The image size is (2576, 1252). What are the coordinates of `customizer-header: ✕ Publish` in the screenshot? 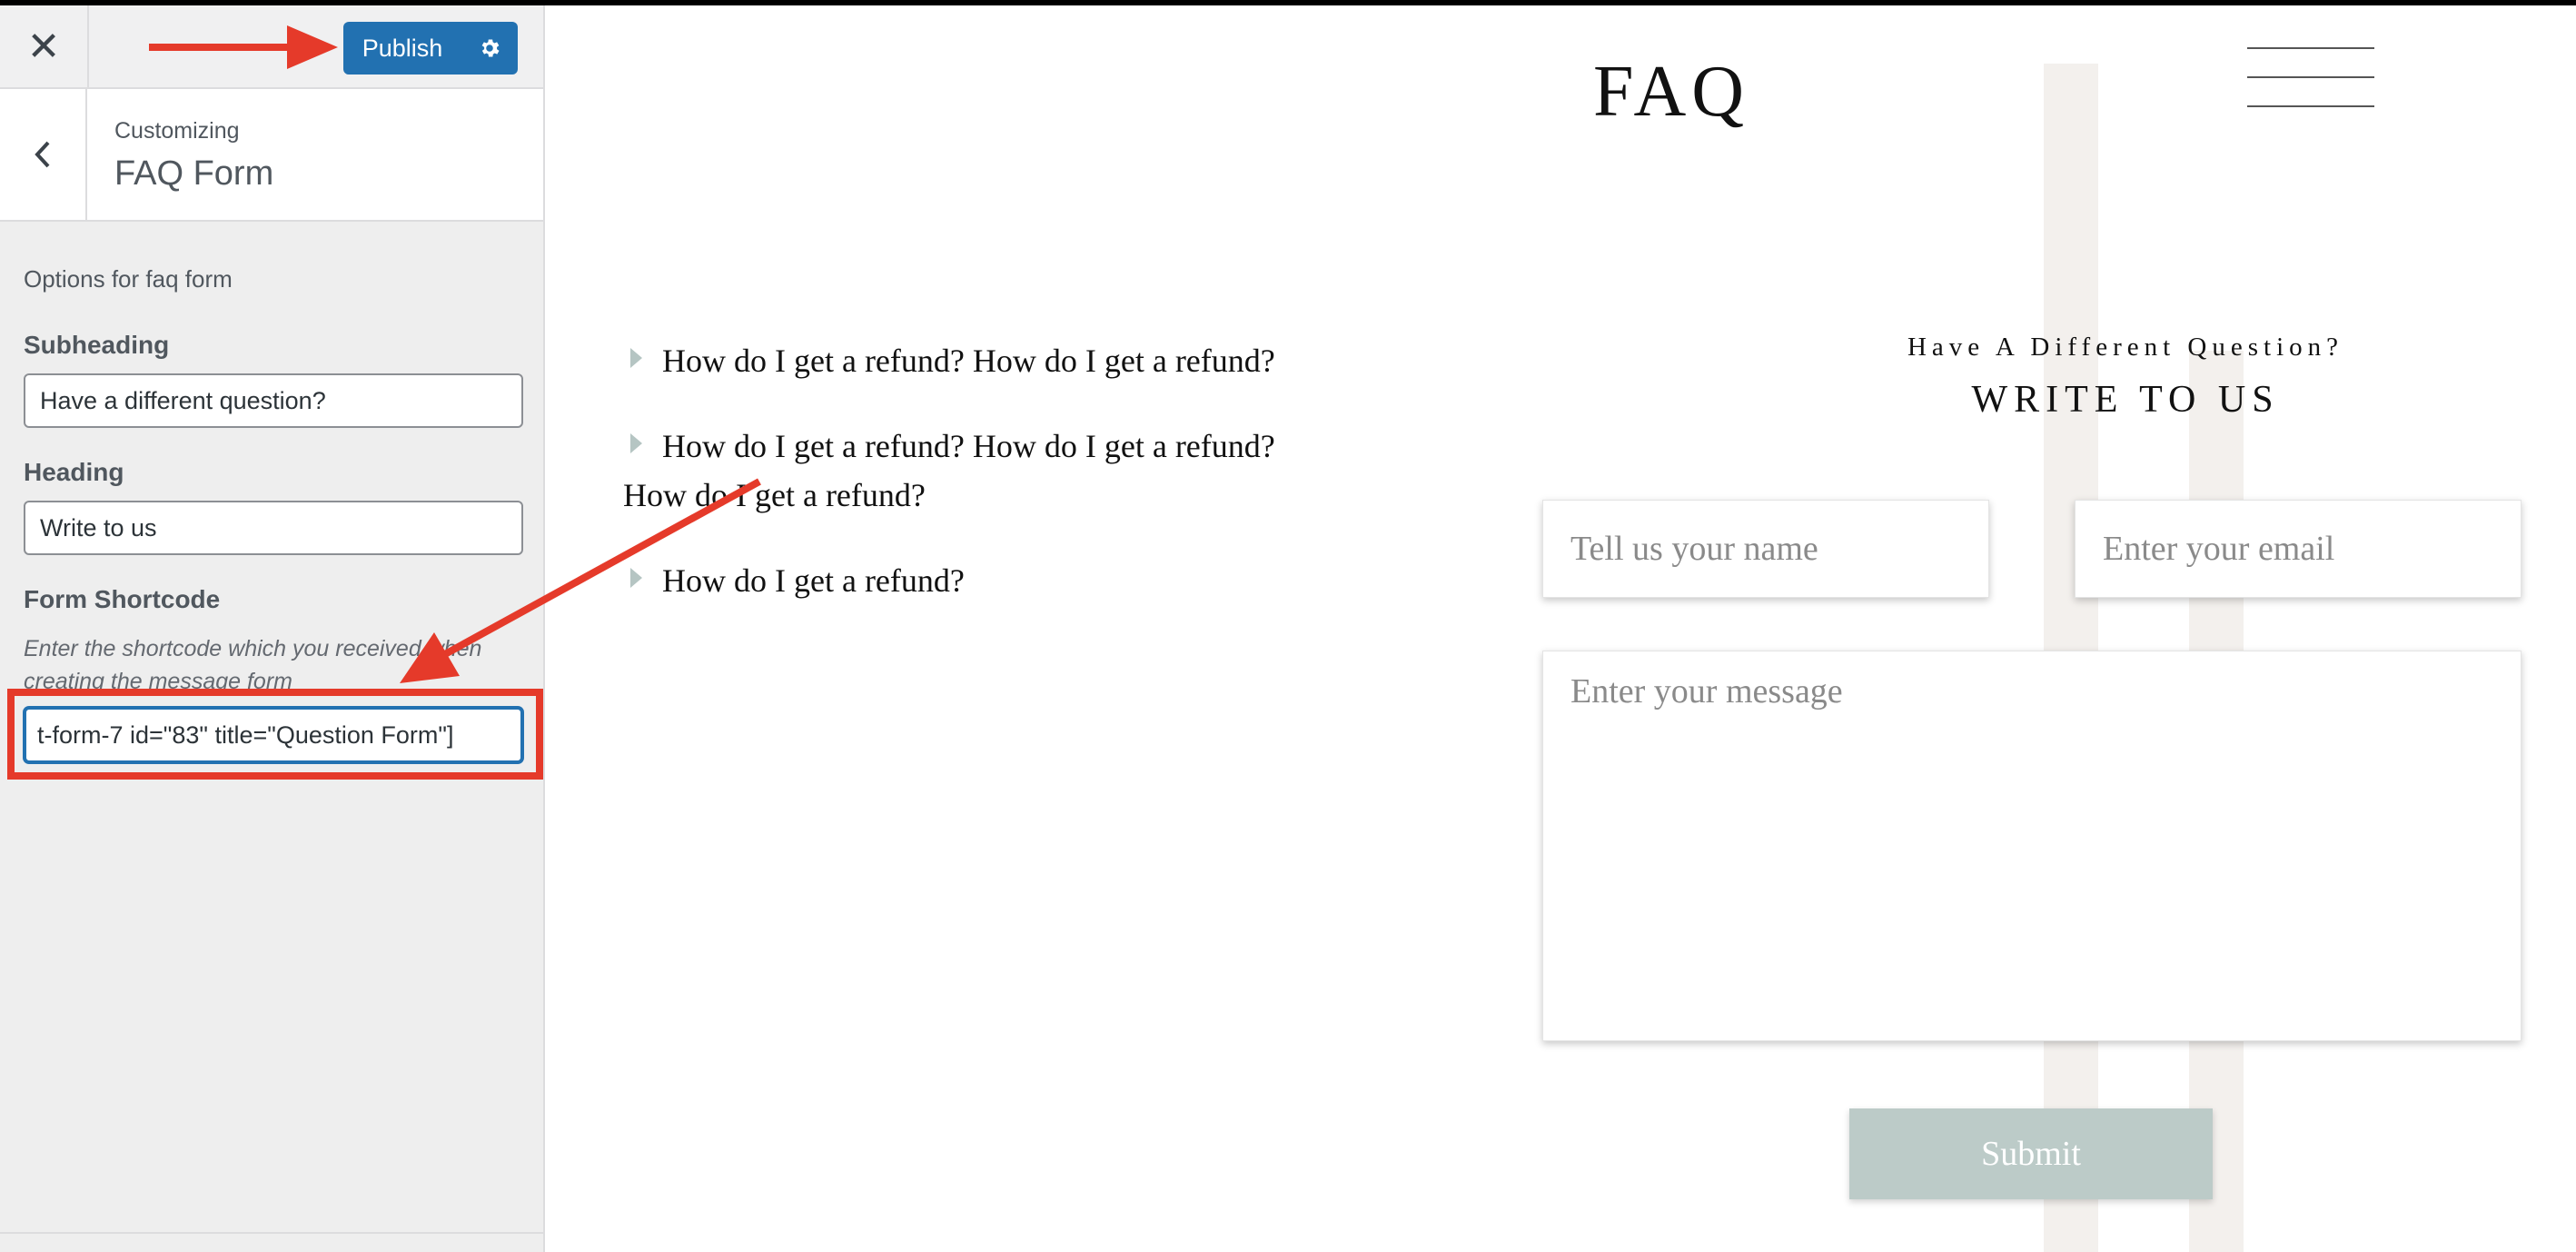 It's located at (271, 47).